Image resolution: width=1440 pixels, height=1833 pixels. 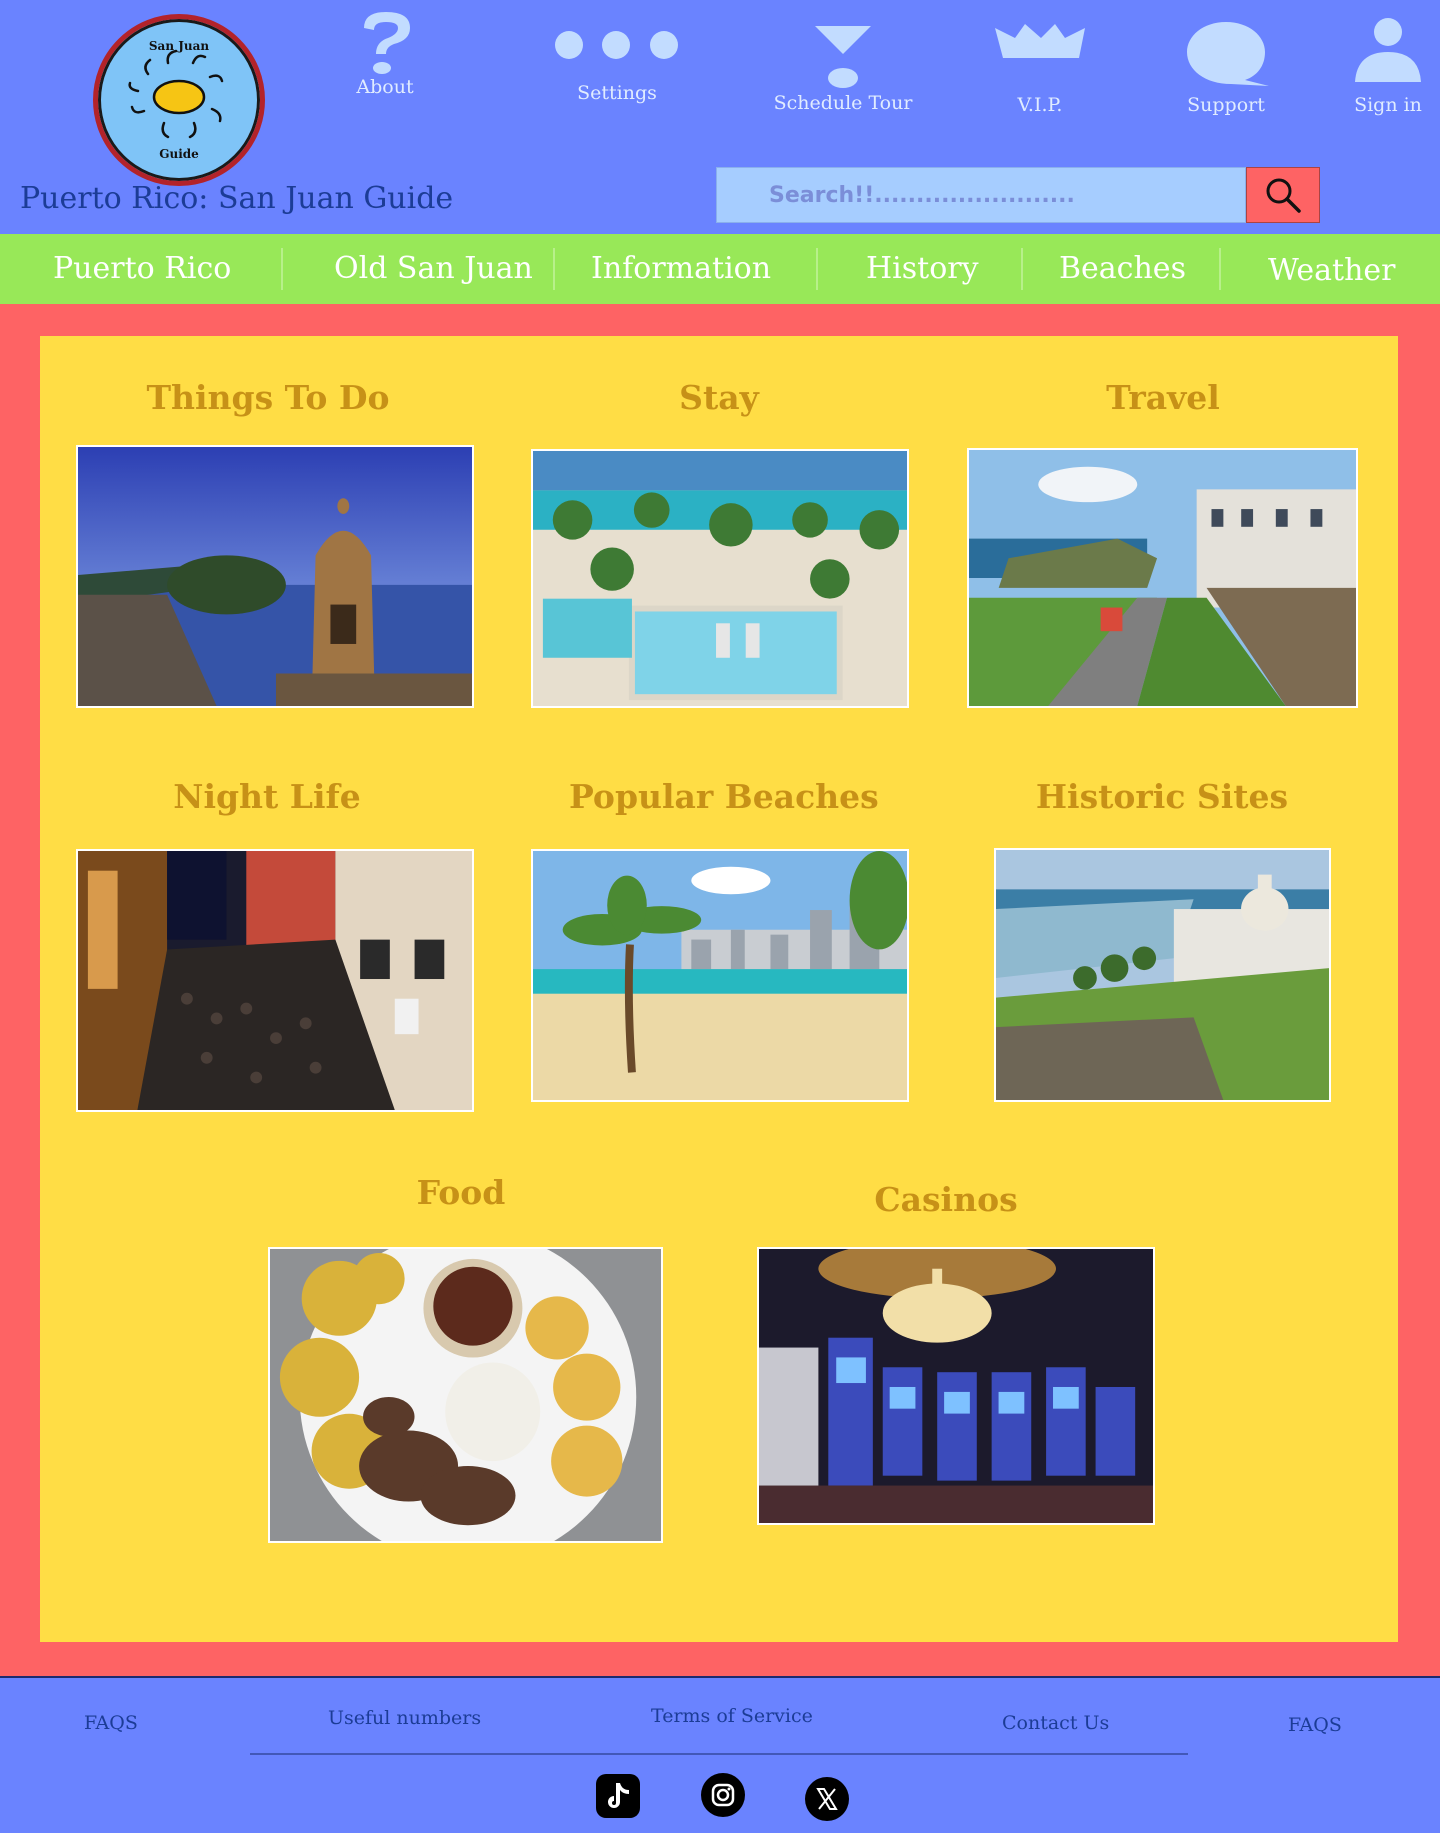 I want to click on card-title-popular-beaches: Popular Beaches, so click(x=724, y=796).